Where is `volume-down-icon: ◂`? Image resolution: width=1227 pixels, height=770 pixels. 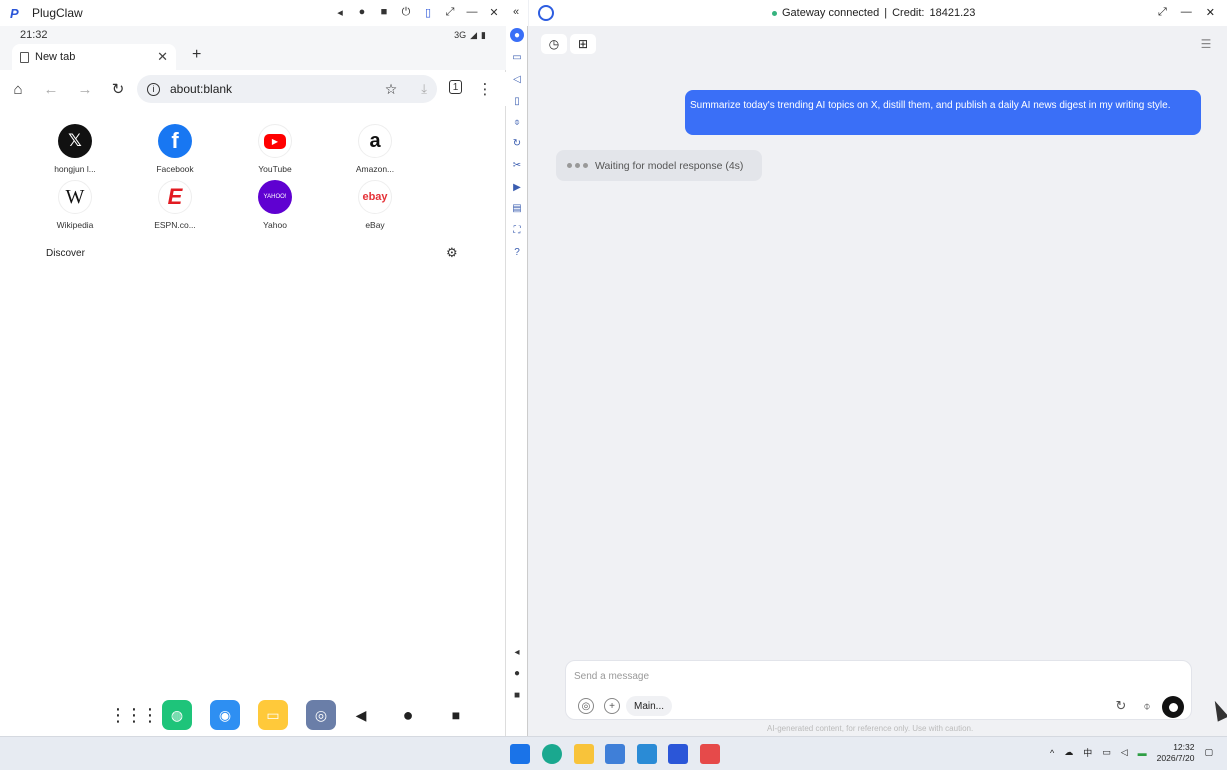
volume-down-icon: ◂ is located at coordinates (340, 12).